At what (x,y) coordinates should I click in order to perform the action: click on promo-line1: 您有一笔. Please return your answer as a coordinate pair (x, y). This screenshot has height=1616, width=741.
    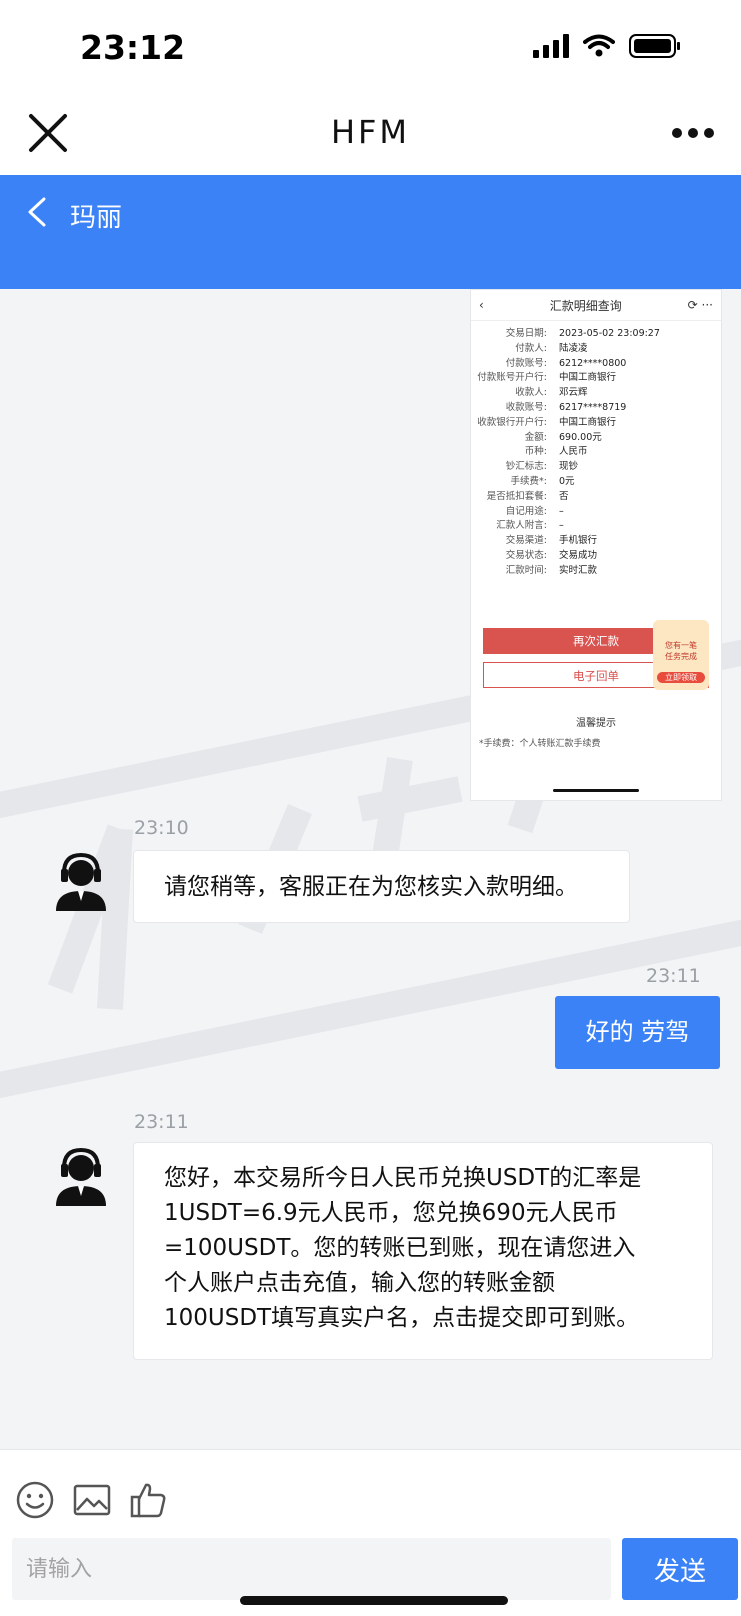
    Looking at the image, I should click on (681, 645).